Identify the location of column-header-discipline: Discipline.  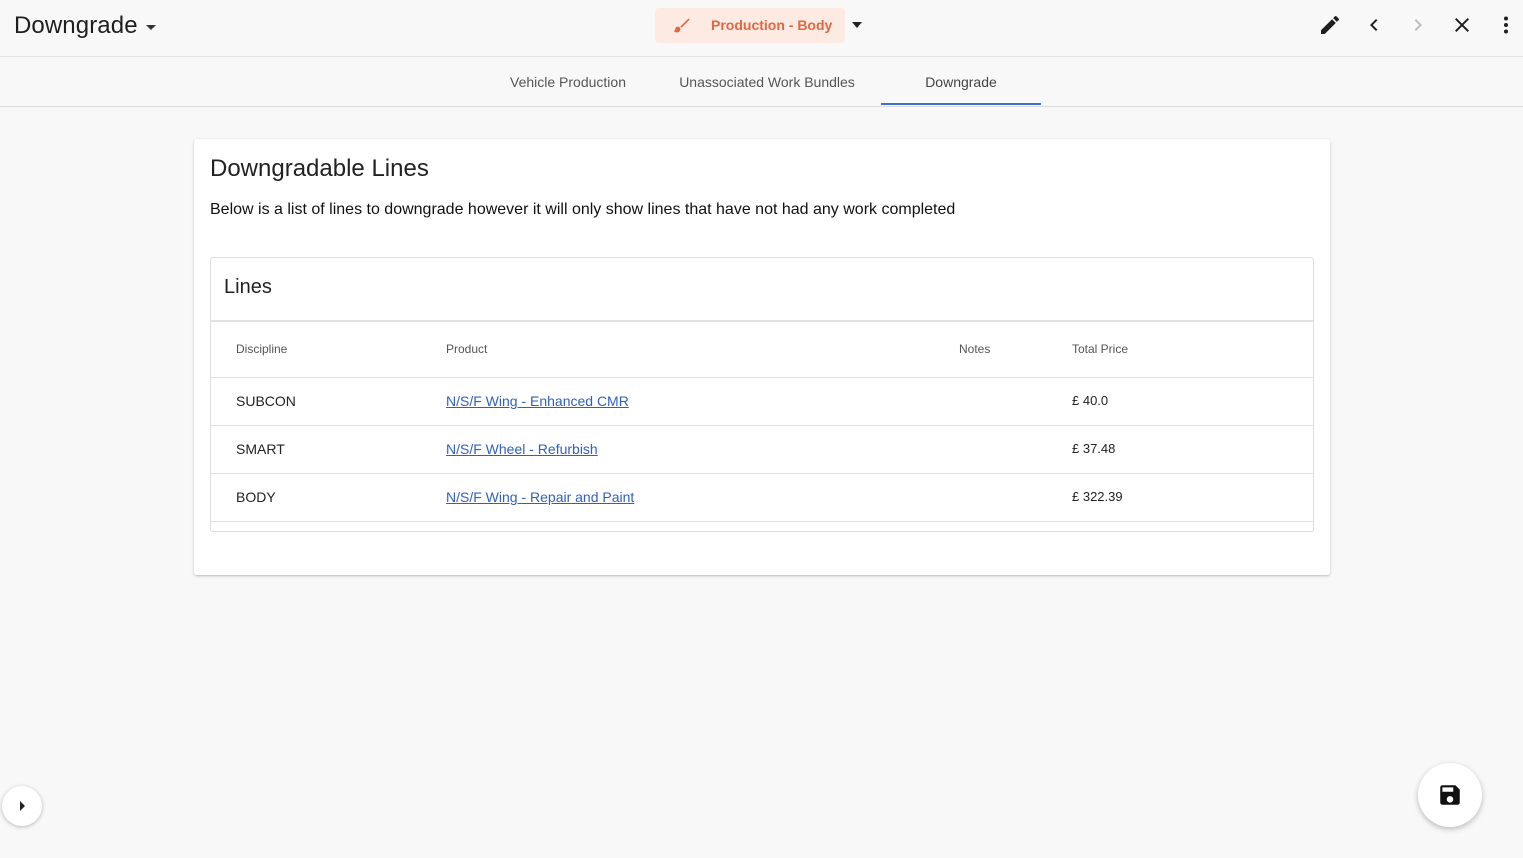
(262, 349).